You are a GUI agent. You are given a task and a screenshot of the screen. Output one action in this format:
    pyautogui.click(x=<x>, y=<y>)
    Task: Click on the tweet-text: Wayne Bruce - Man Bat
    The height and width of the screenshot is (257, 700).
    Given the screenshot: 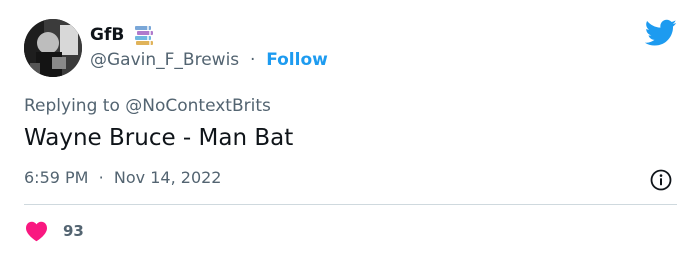 What is the action you would take?
    pyautogui.click(x=159, y=138)
    